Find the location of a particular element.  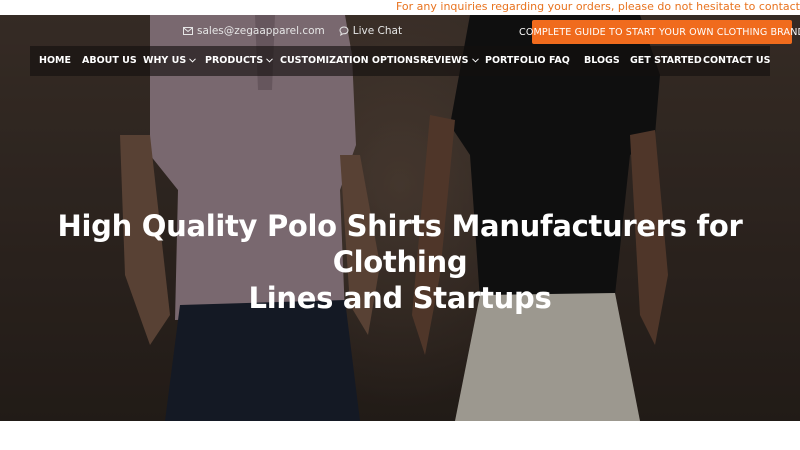

nav-item-label: BLOGS is located at coordinates (602, 60).